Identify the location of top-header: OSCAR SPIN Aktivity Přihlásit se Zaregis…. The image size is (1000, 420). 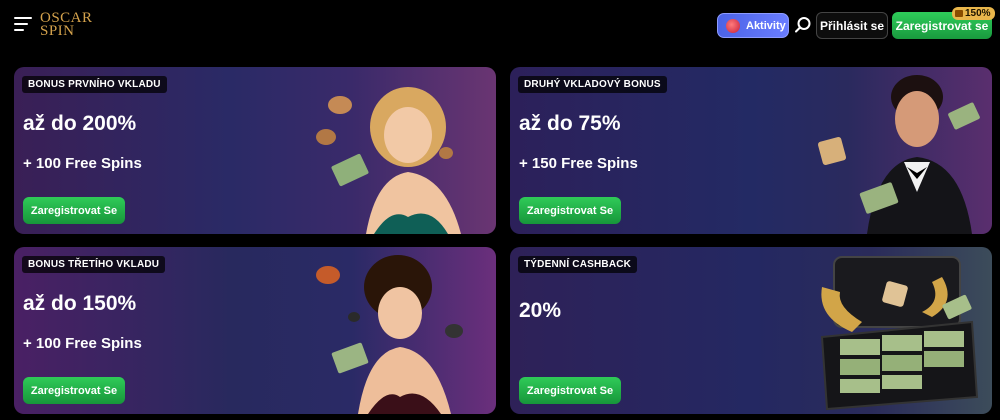
(500, 26).